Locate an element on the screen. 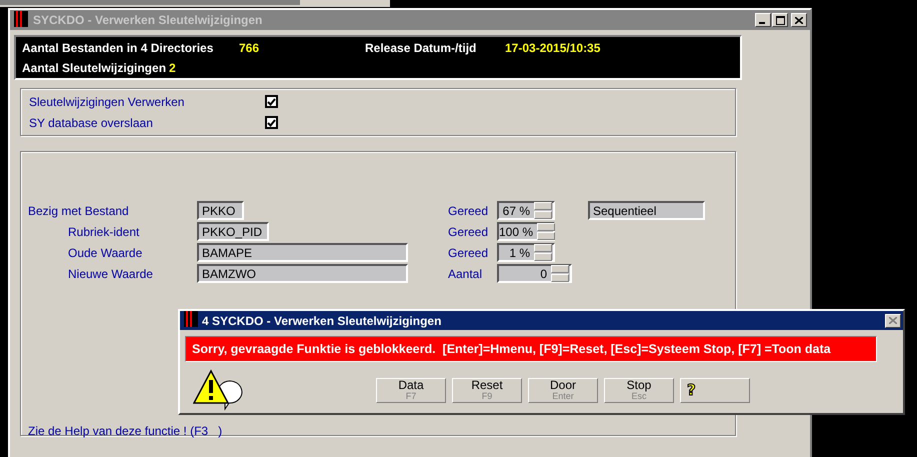 The image size is (917, 457). field-label: Rubriek-ident is located at coordinates (104, 231).